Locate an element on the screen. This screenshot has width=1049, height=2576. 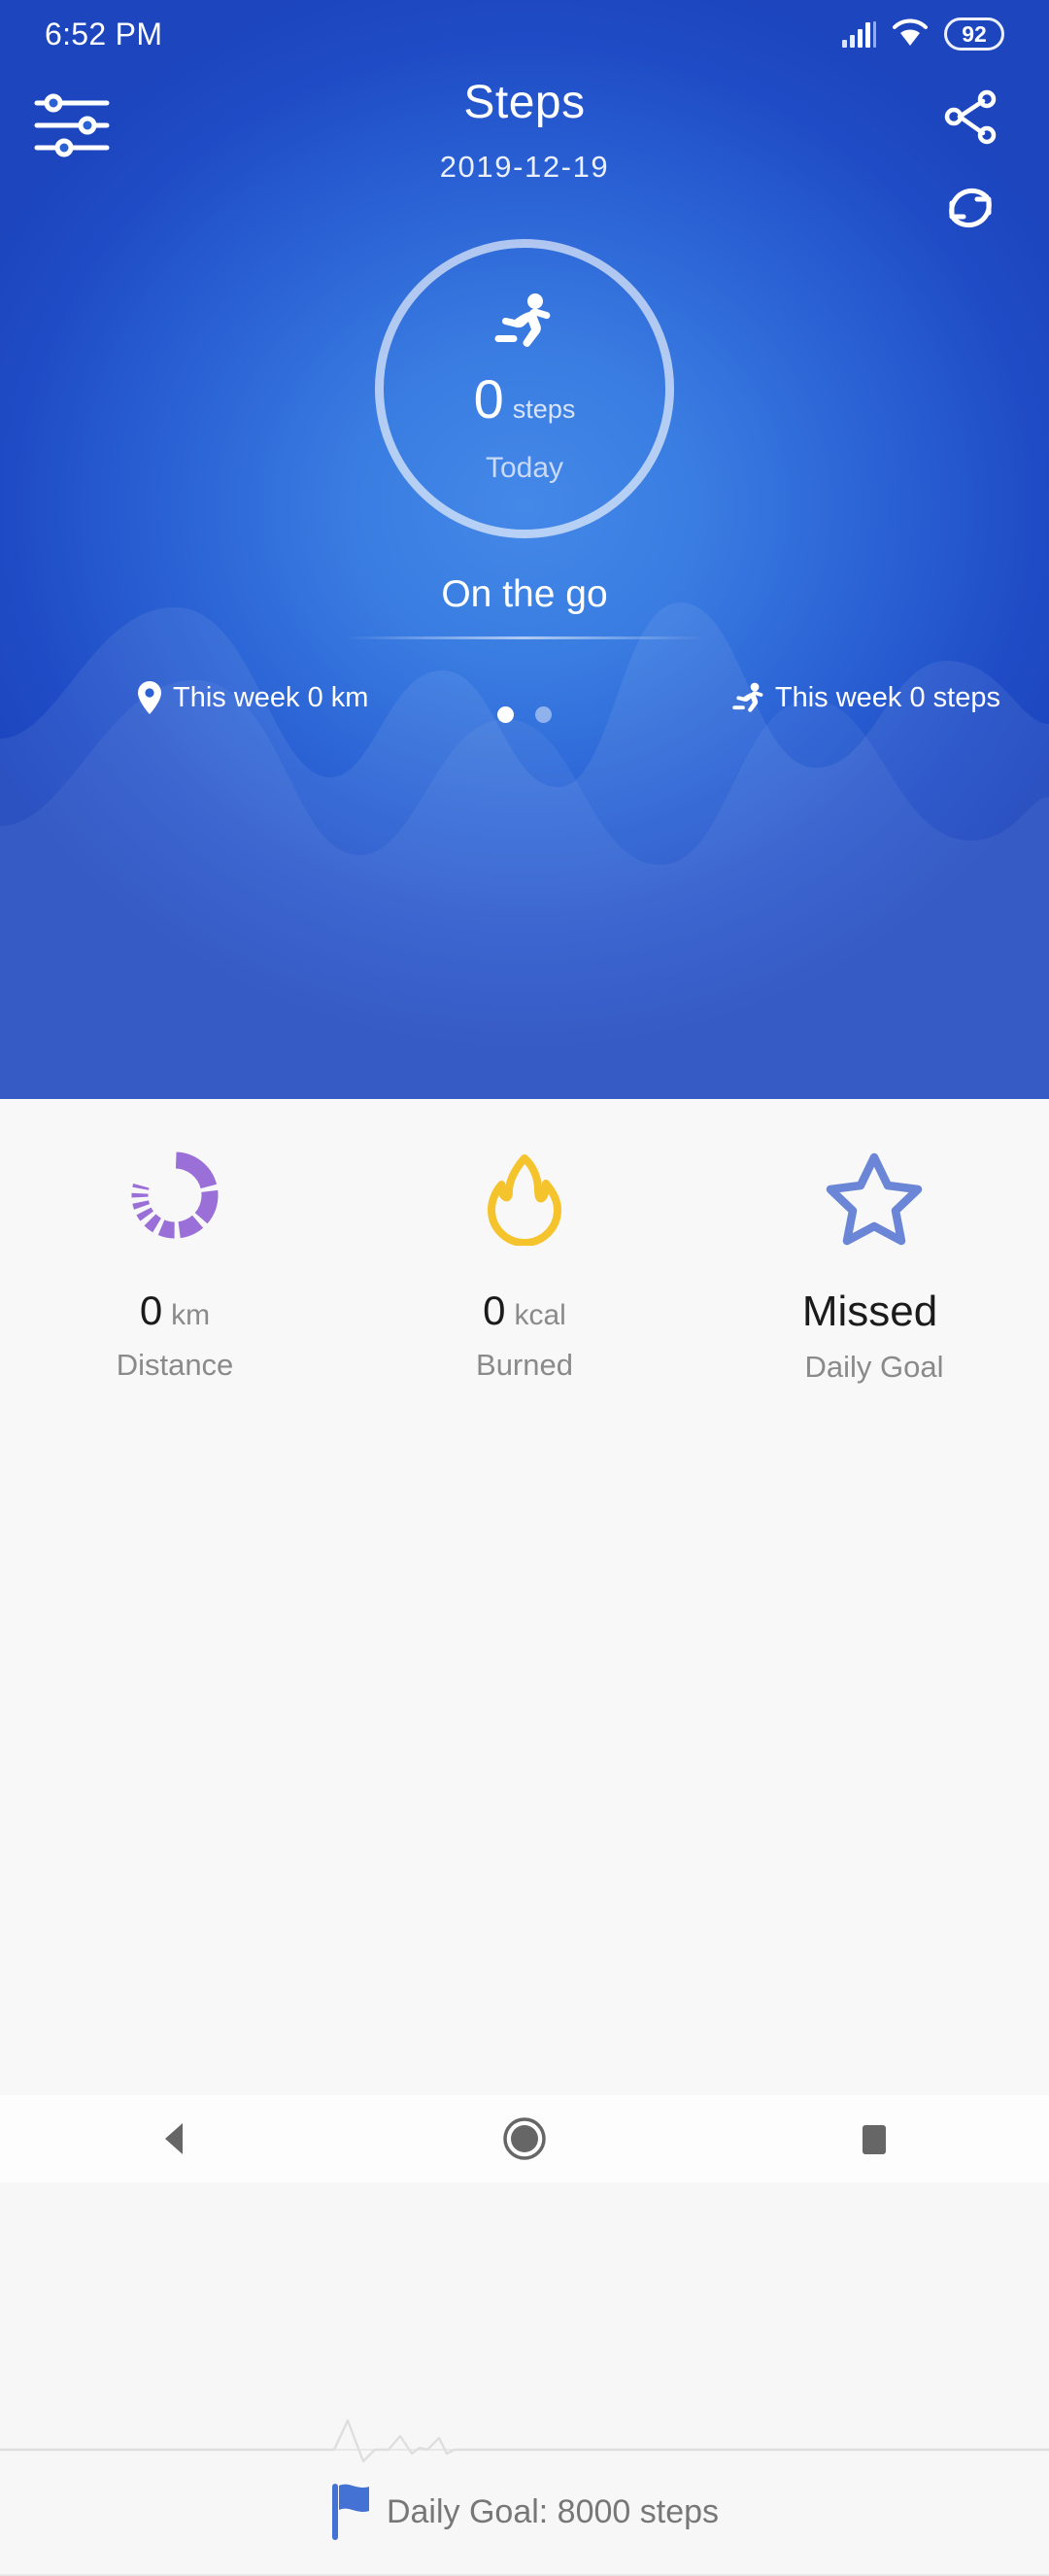
stat-burned-icon-wrap is located at coordinates (524, 1196).